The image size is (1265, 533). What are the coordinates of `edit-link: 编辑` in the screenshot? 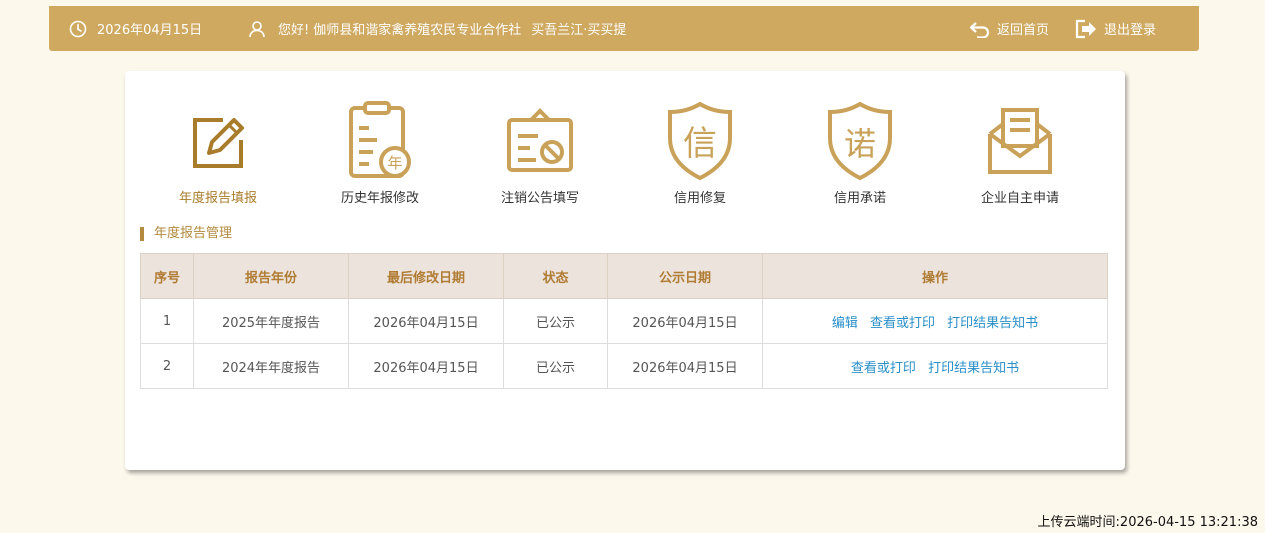 It's located at (845, 323).